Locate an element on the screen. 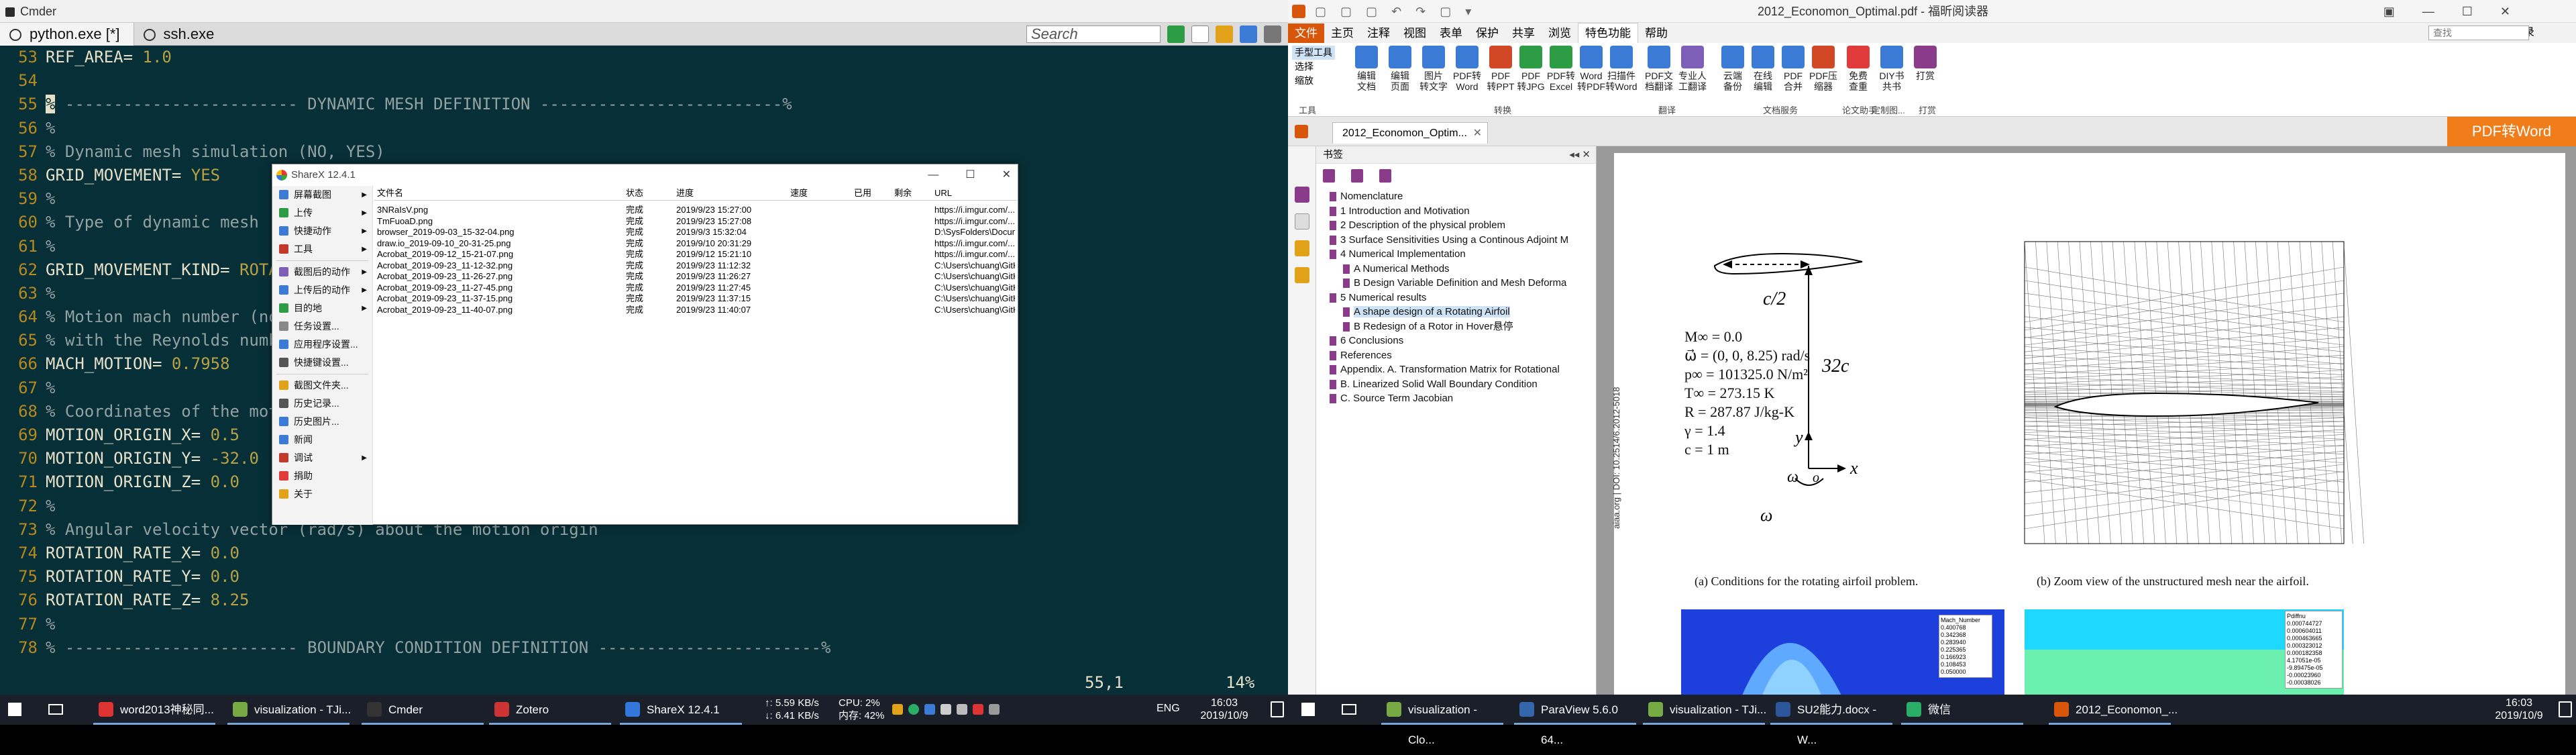 Image resolution: width=2576 pixels, height=755 pixels. onedrive-icon is located at coordinates (929, 710).